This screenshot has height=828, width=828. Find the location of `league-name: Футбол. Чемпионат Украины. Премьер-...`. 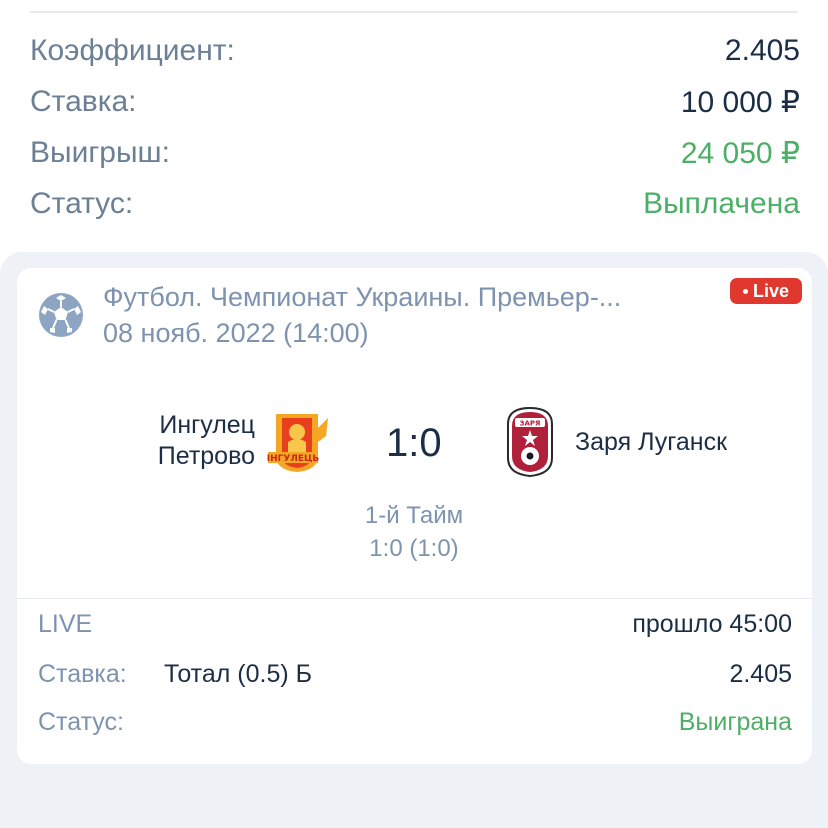

league-name: Футбол. Чемпионат Украины. Премьер-... is located at coordinates (362, 297).